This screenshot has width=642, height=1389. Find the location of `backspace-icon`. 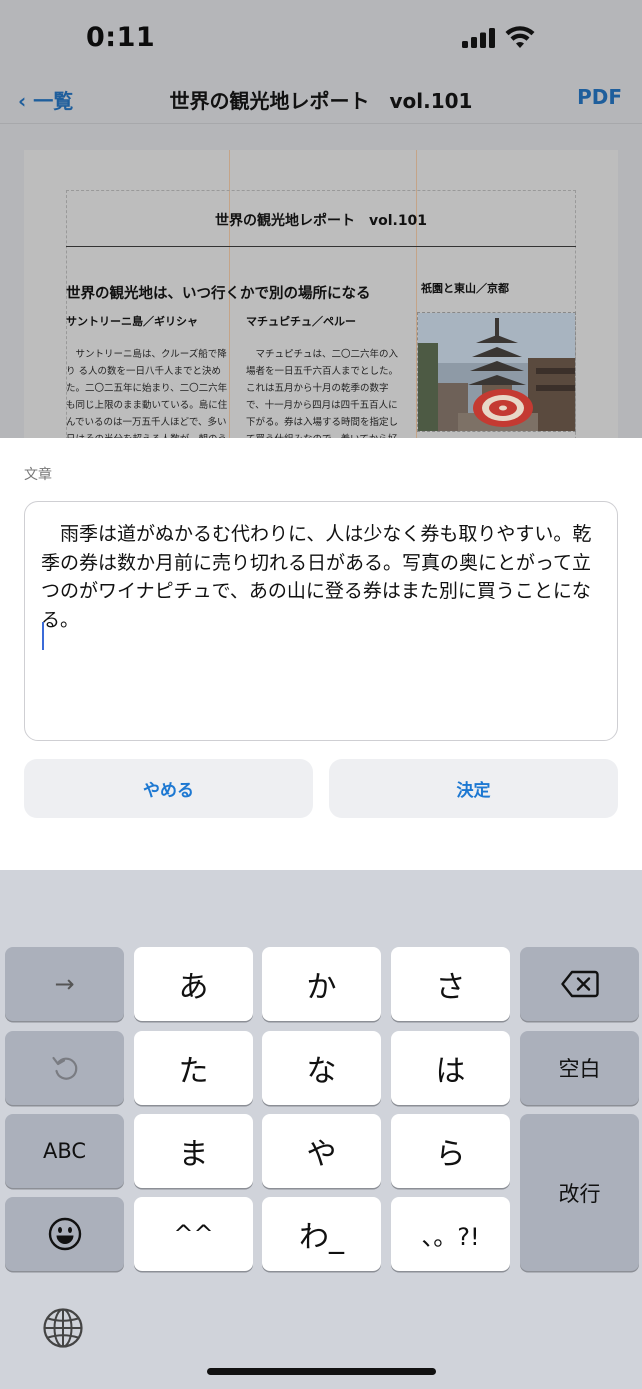

backspace-icon is located at coordinates (579, 984).